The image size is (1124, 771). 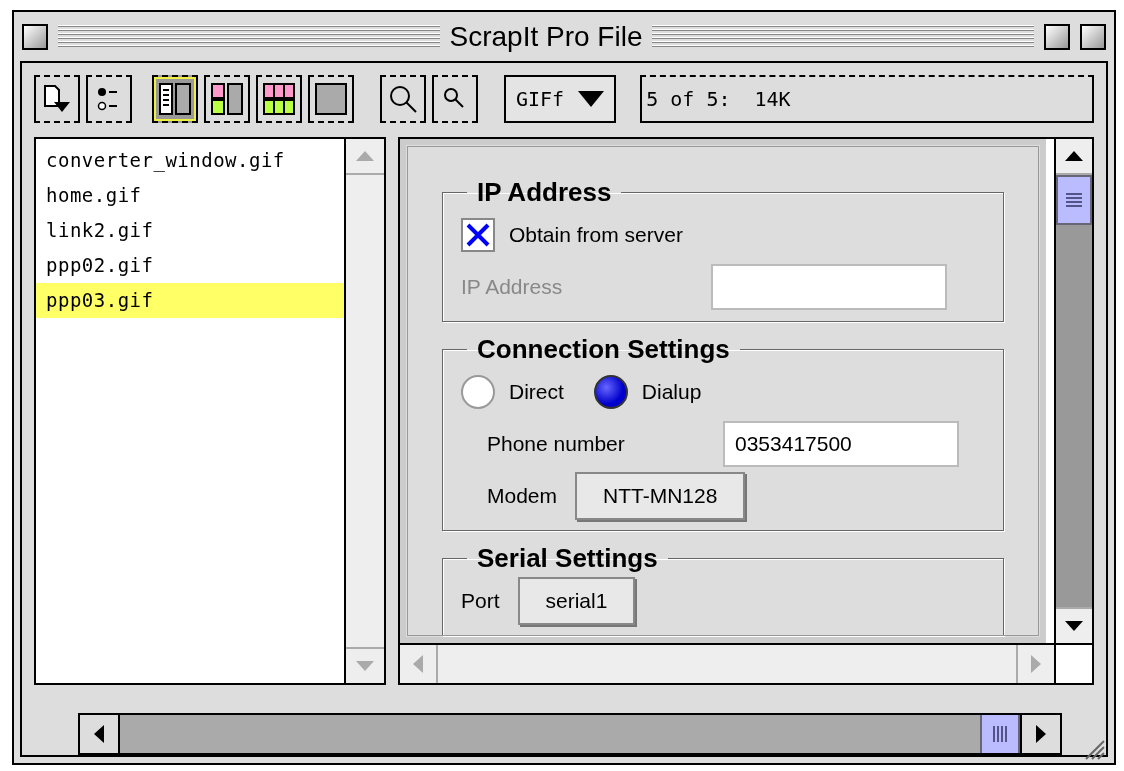 I want to click on scroll-up-button, so click(x=1074, y=157).